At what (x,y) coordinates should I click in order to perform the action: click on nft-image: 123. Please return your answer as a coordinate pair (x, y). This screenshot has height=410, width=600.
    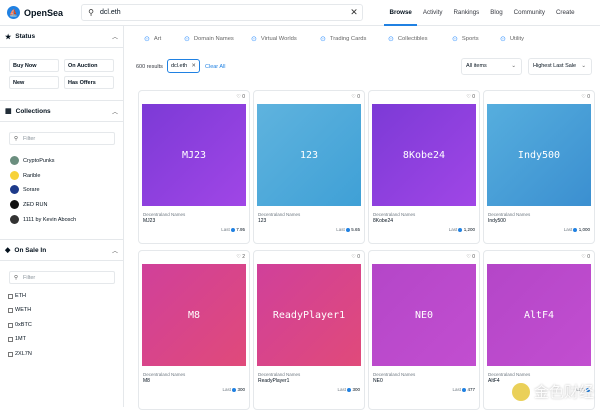
    Looking at the image, I should click on (309, 155).